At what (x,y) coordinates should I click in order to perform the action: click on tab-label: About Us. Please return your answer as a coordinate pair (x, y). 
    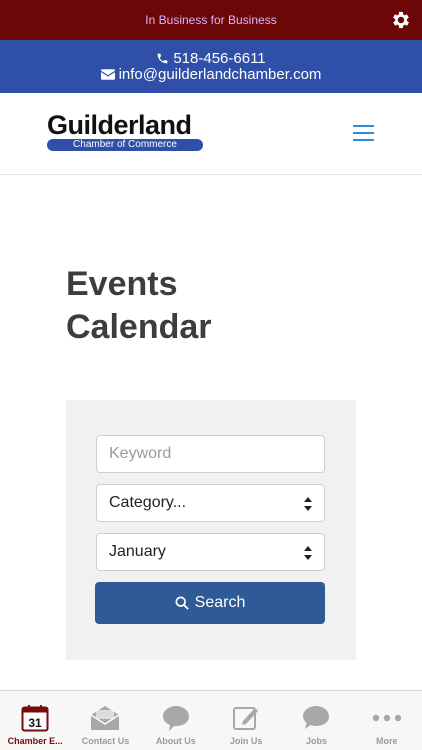
    Looking at the image, I should click on (175, 741).